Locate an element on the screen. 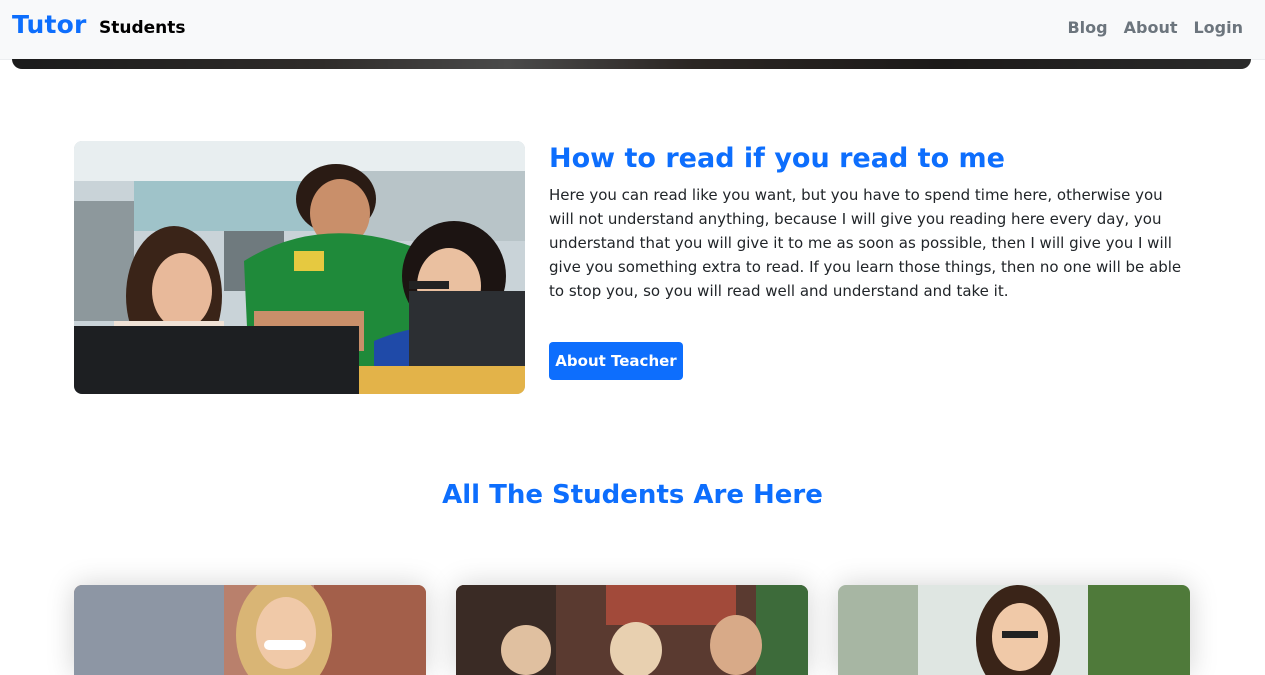  about-title: How to read if you read to me is located at coordinates (777, 158).